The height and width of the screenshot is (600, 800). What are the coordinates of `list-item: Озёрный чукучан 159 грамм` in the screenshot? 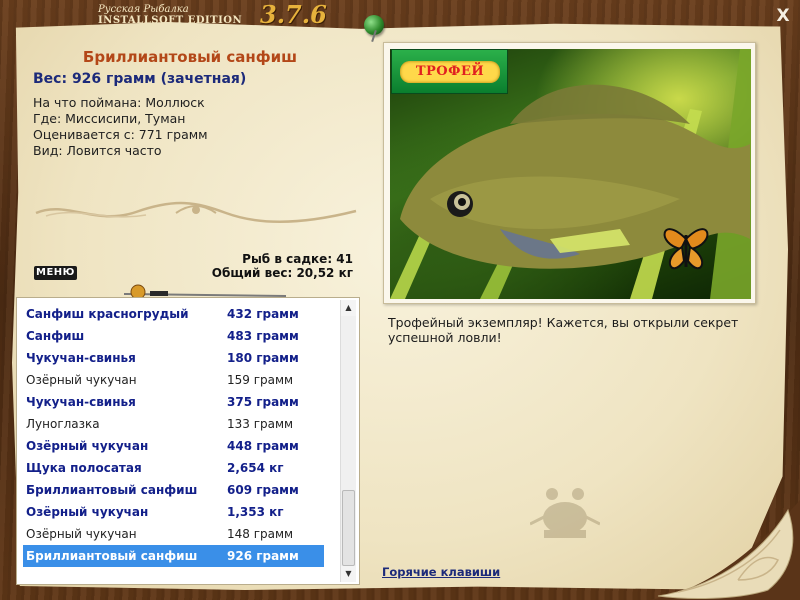 It's located at (173, 380).